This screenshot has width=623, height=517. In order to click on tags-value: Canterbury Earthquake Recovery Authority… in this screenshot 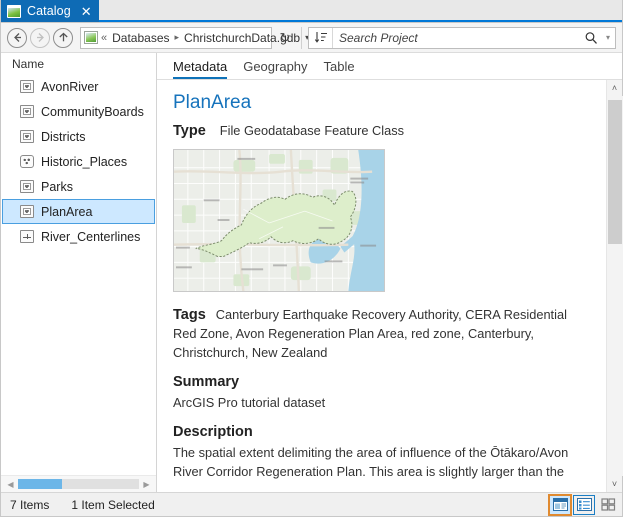, I will do `click(370, 333)`.